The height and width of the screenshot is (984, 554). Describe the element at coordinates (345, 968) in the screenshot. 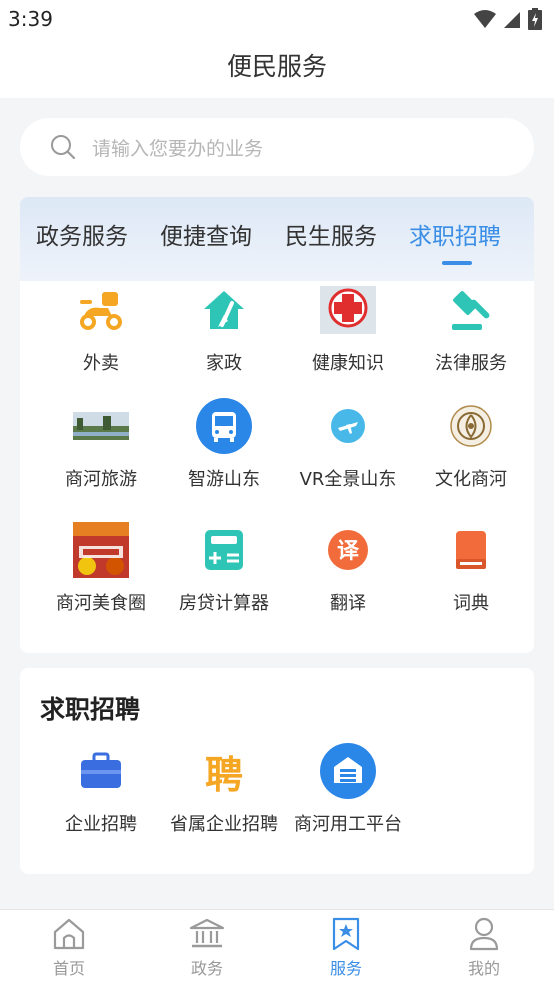

I see `nav-label: 服务` at that location.